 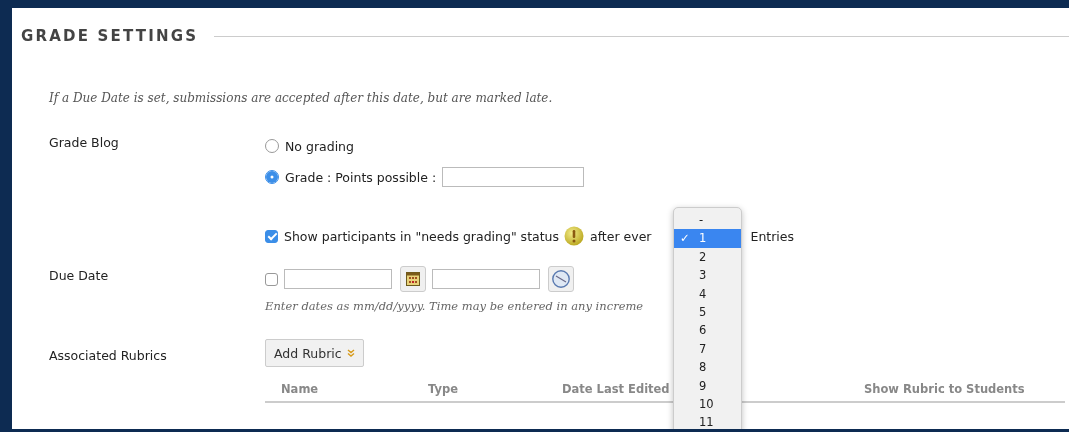 What do you see at coordinates (707, 293) in the screenshot?
I see `menu-item: 4` at bounding box center [707, 293].